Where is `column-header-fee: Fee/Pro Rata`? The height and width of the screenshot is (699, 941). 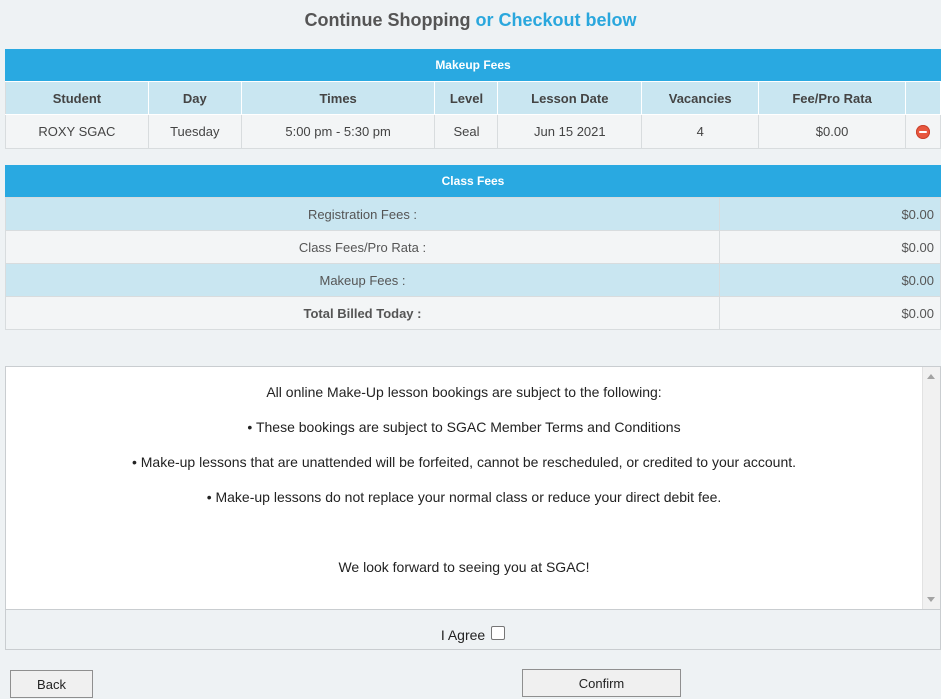
column-header-fee: Fee/Pro Rata is located at coordinates (832, 98).